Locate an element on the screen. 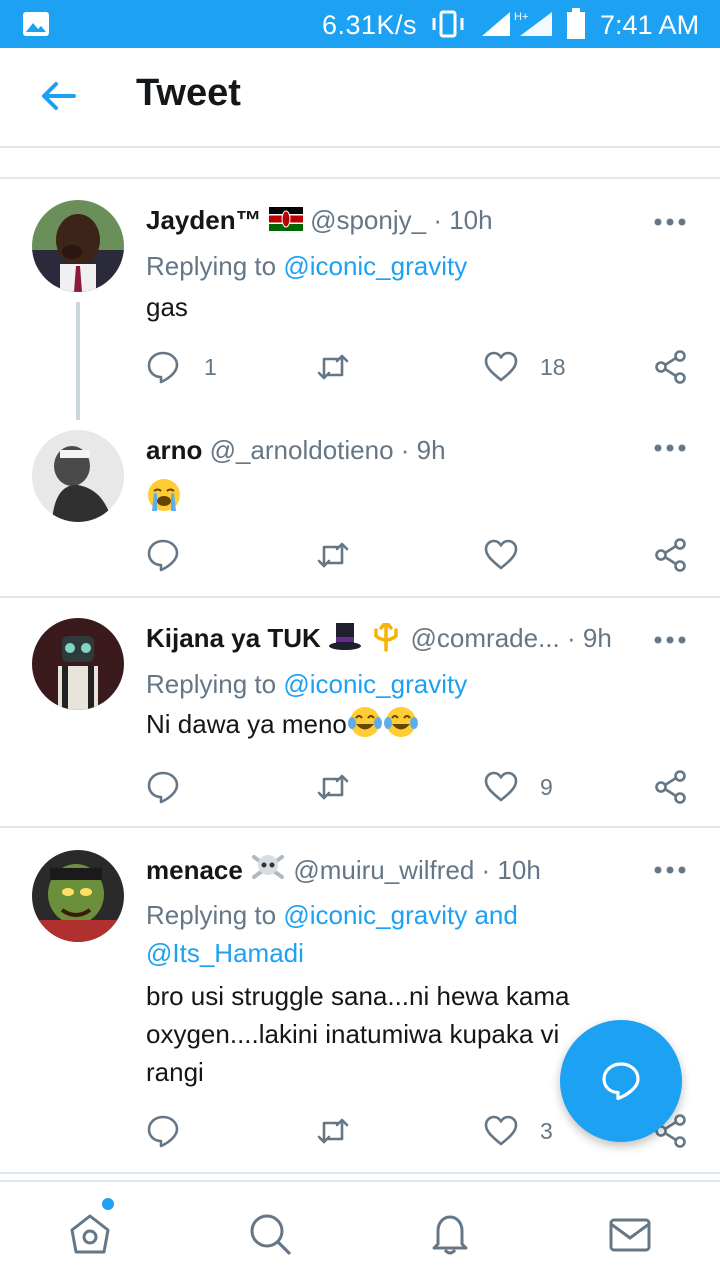 This screenshot has height=1280, width=720. reply-count: 1 is located at coordinates (210, 367).